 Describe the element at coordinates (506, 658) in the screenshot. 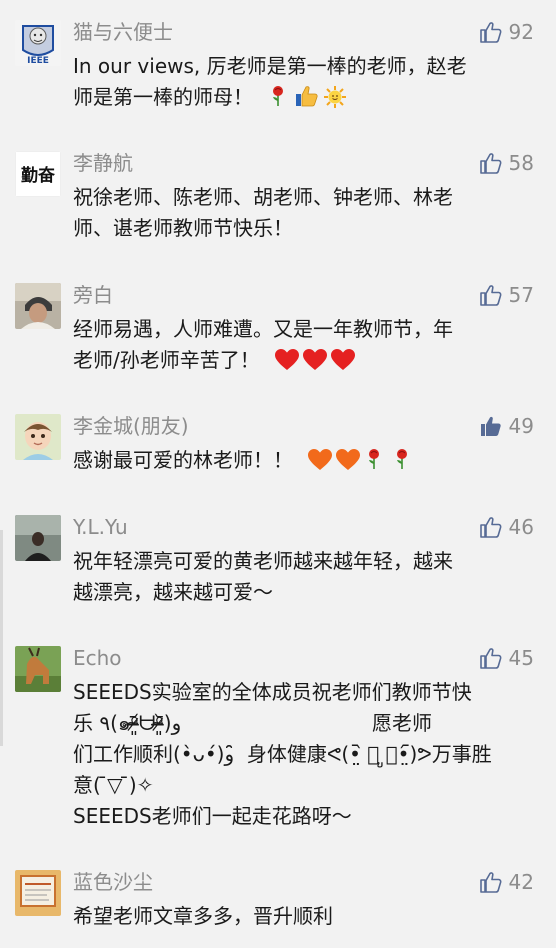

I see `like-button: 45` at that location.